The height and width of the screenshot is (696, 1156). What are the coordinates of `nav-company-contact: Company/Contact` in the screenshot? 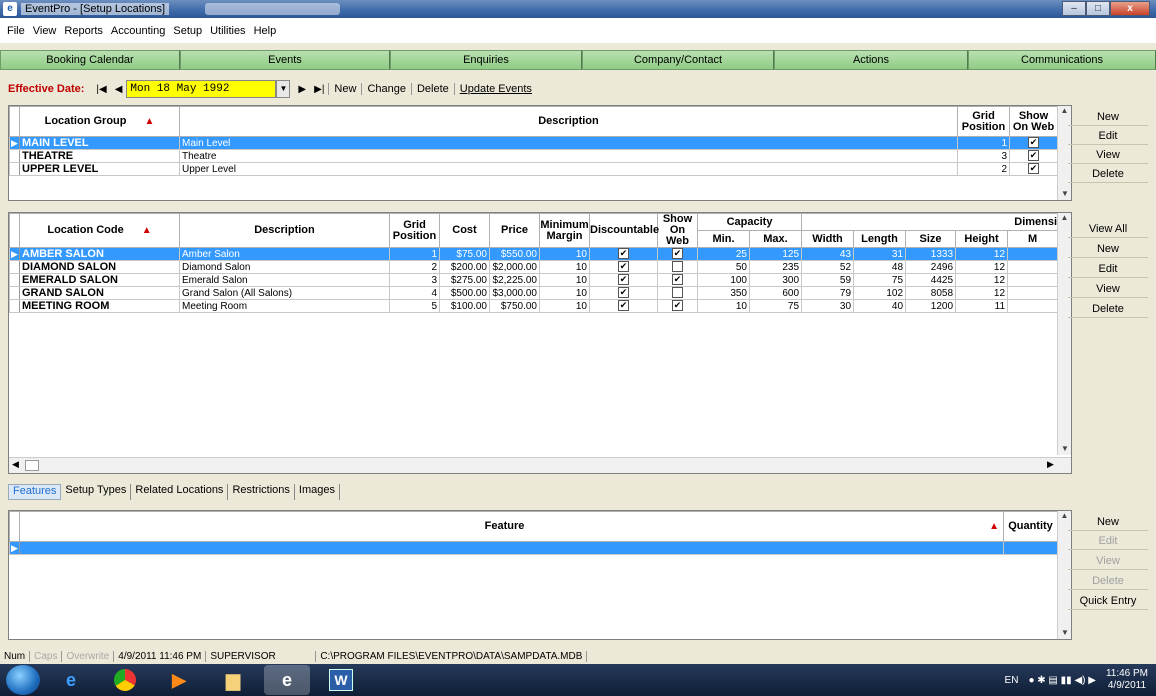 It's located at (678, 60).